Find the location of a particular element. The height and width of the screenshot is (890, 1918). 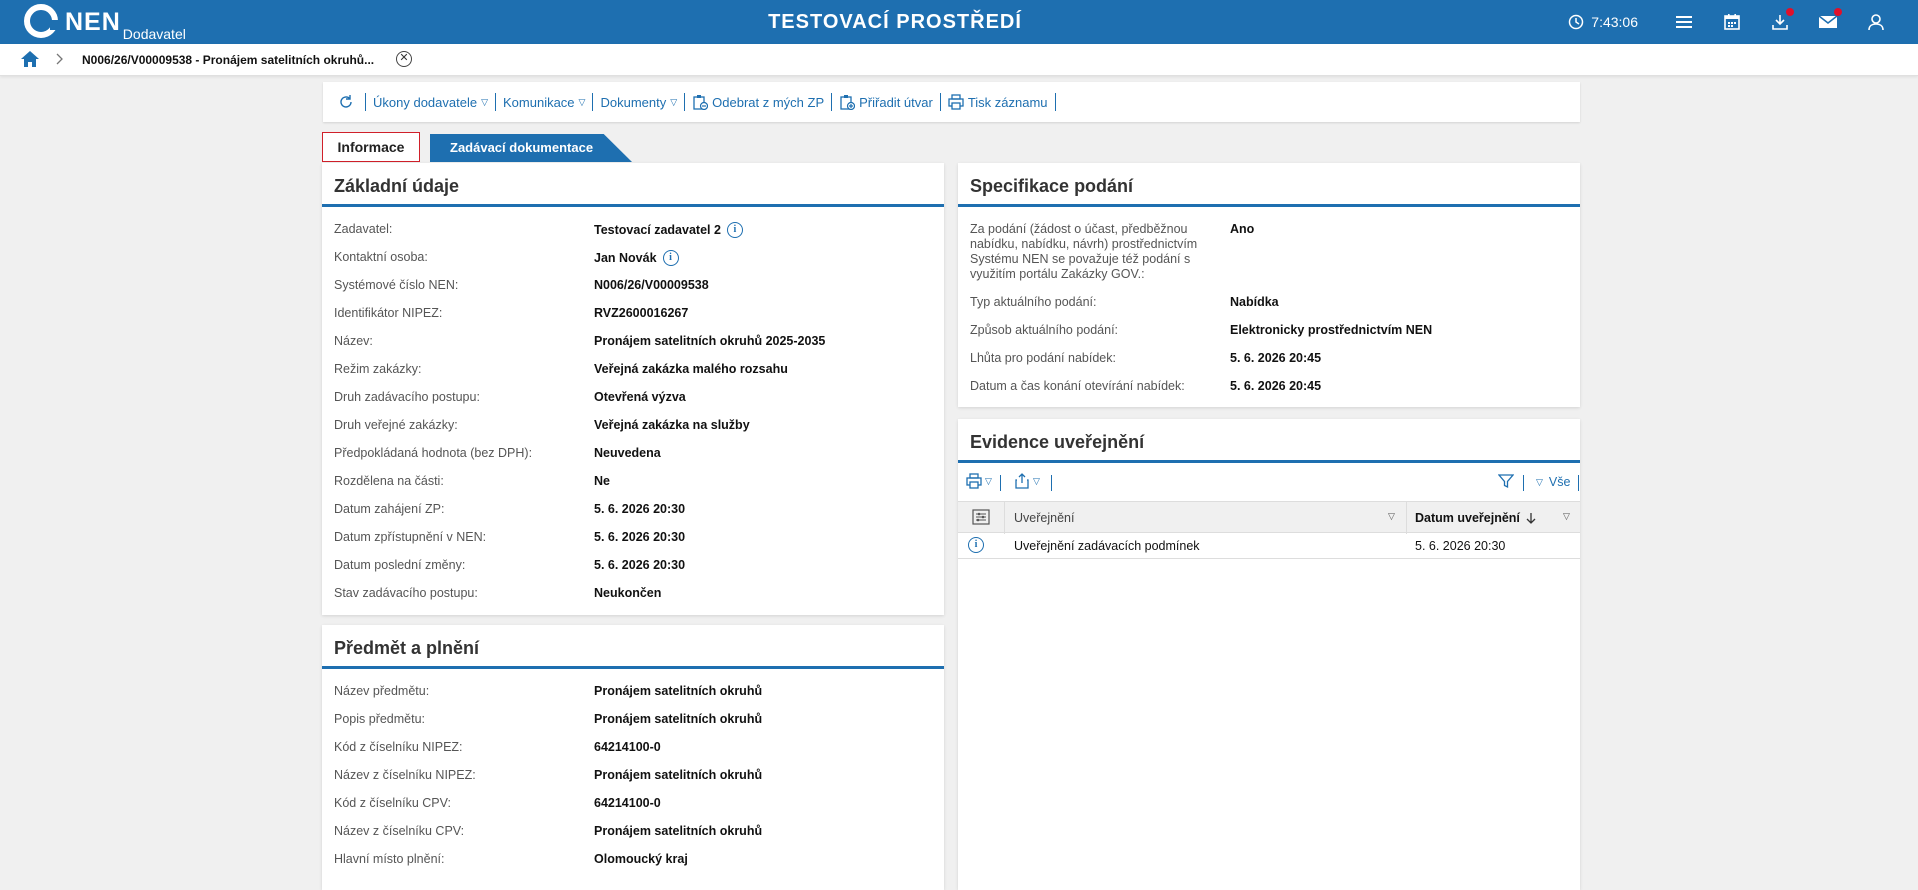

tab-informace: Informace is located at coordinates (371, 147).